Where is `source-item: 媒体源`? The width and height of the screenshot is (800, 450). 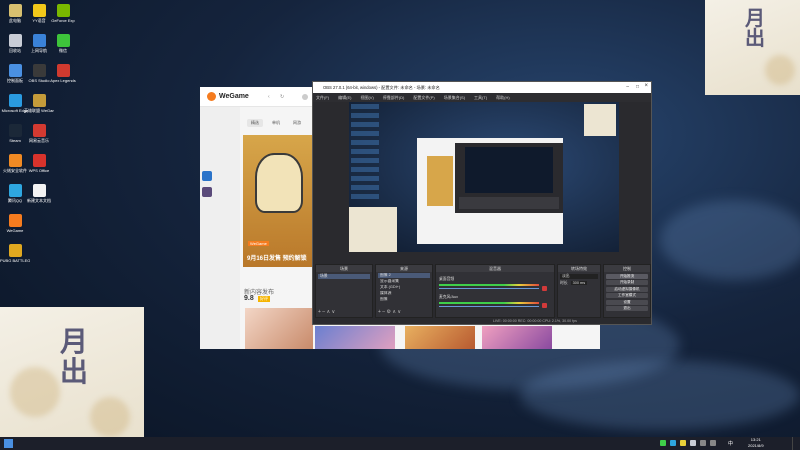 source-item: 媒体源 is located at coordinates (404, 293).